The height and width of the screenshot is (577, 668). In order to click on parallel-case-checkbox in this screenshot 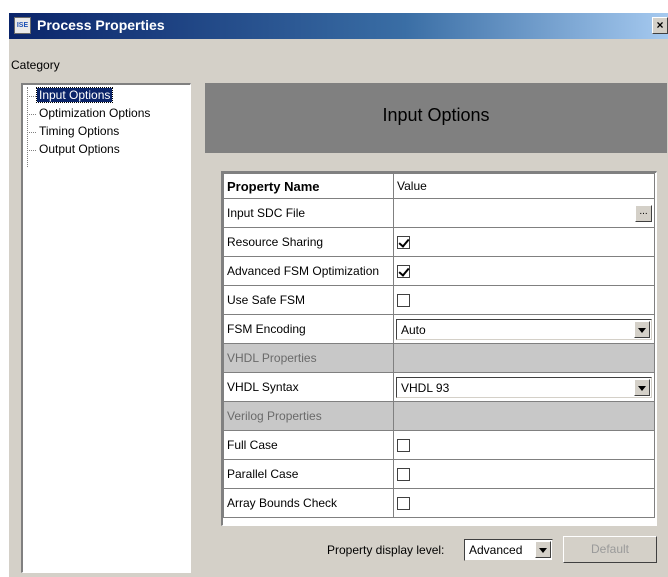, I will do `click(403, 475)`.